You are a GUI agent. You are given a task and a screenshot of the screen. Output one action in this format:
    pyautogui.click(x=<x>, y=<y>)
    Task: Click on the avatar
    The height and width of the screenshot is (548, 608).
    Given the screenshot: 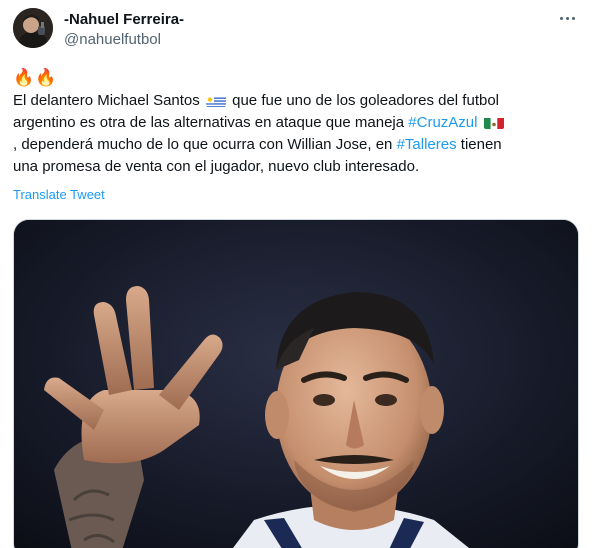 What is the action you would take?
    pyautogui.click(x=33, y=28)
    